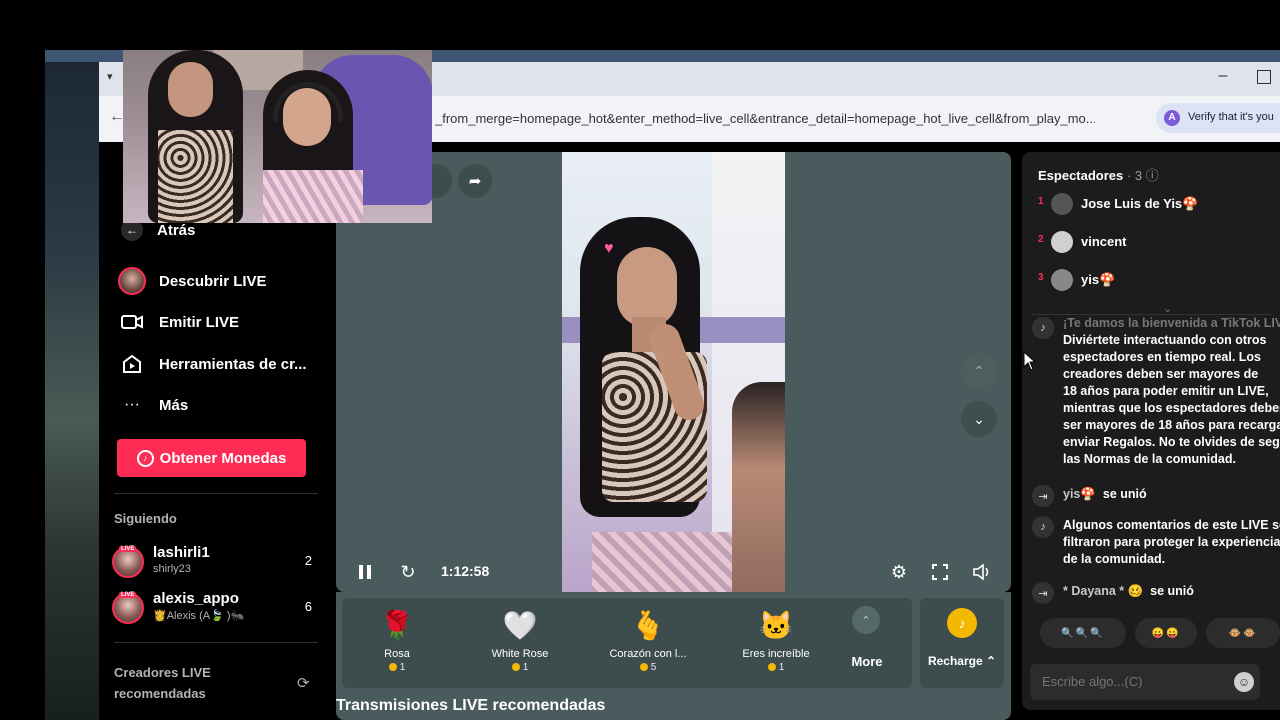 Image resolution: width=1280 pixels, height=720 pixels. I want to click on playback-time: 1:12:58, so click(465, 571).